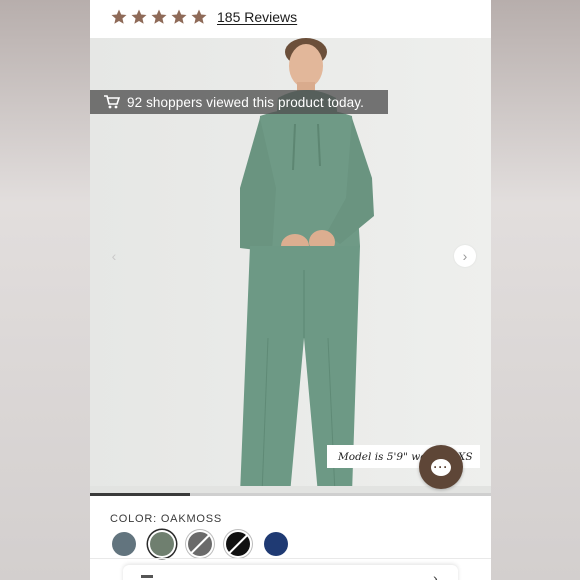  Describe the element at coordinates (276, 544) in the screenshot. I see `color-swatch-navy` at that location.